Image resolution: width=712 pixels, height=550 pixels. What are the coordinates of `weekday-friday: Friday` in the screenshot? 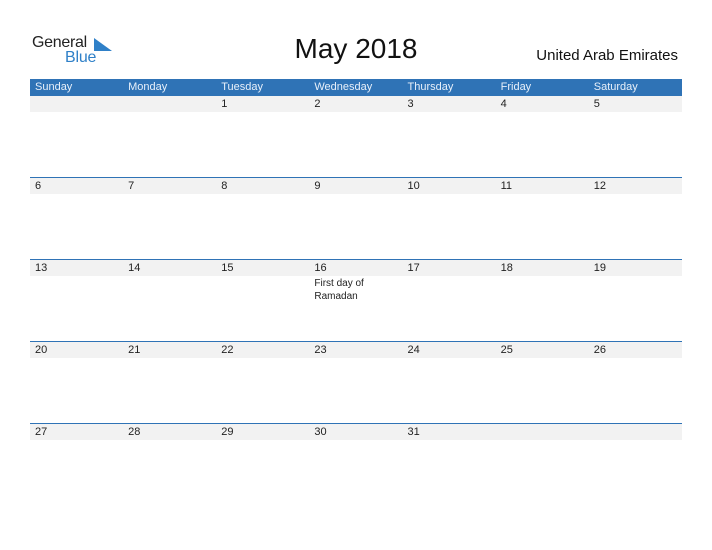 It's located at (516, 87).